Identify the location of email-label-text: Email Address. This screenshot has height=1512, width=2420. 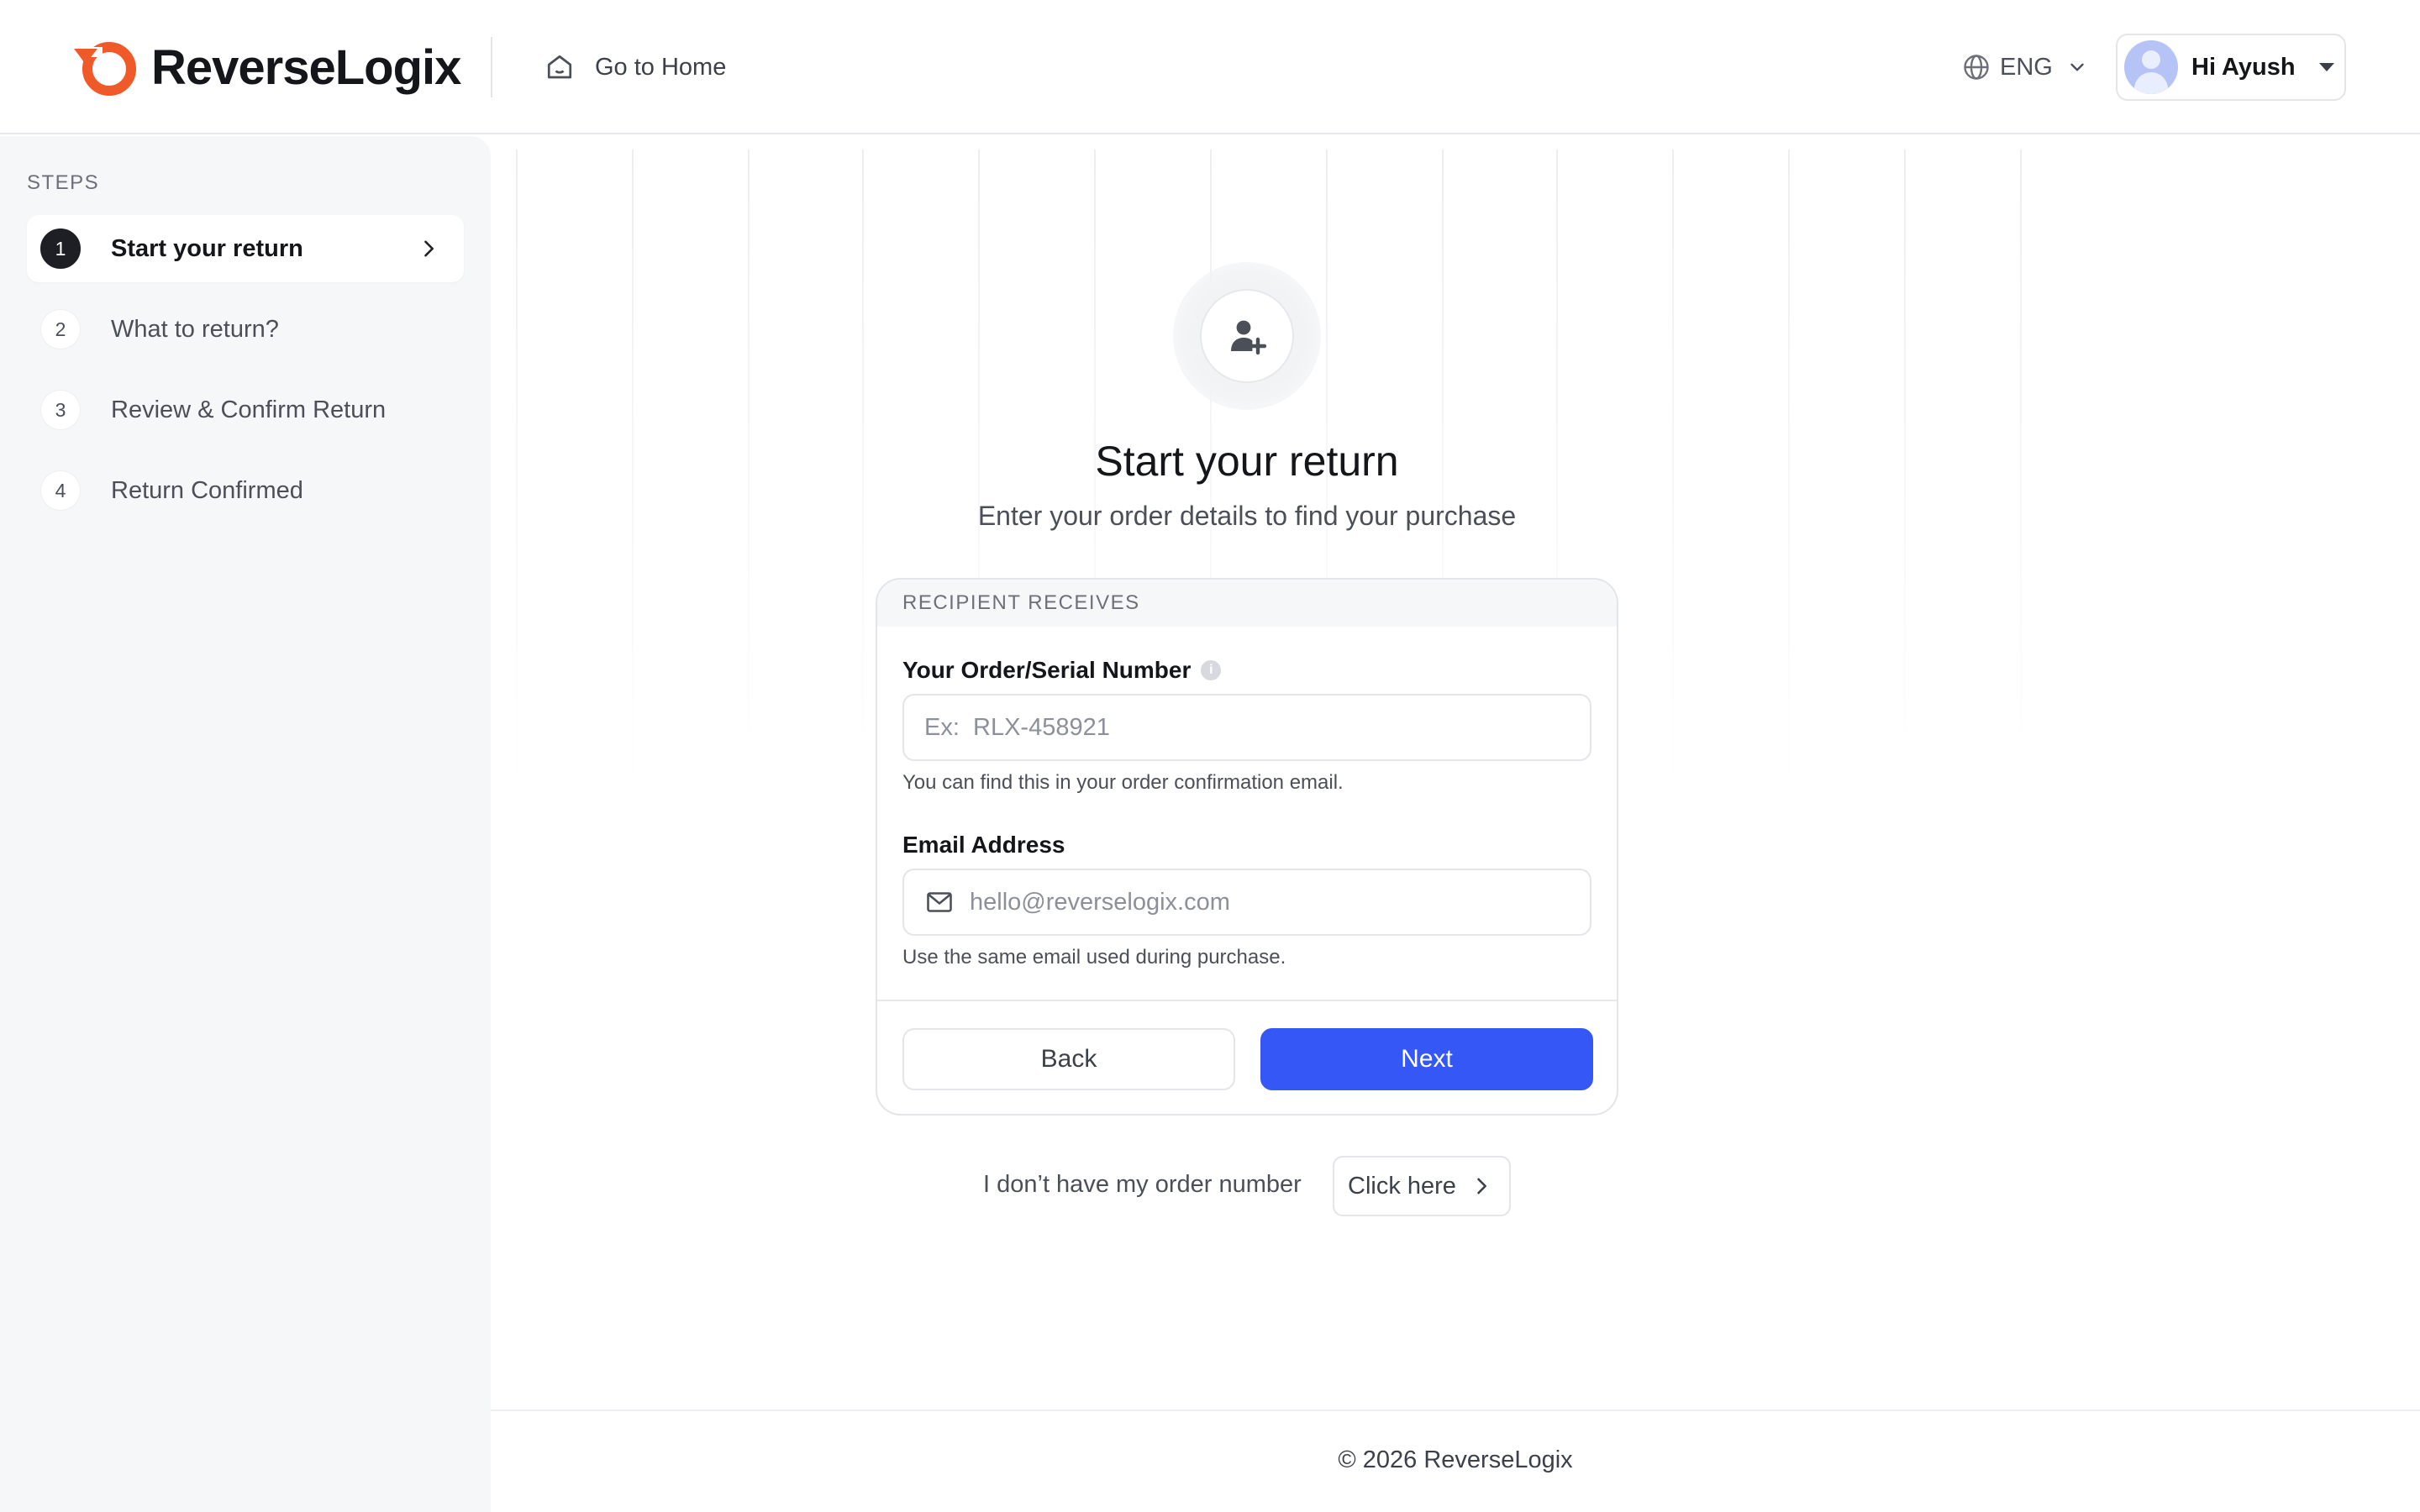
(984, 845).